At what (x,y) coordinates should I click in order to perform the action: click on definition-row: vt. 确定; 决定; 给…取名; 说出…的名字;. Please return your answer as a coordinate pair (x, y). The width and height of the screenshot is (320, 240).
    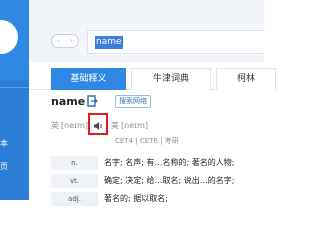
    Looking at the image, I should click on (157, 181).